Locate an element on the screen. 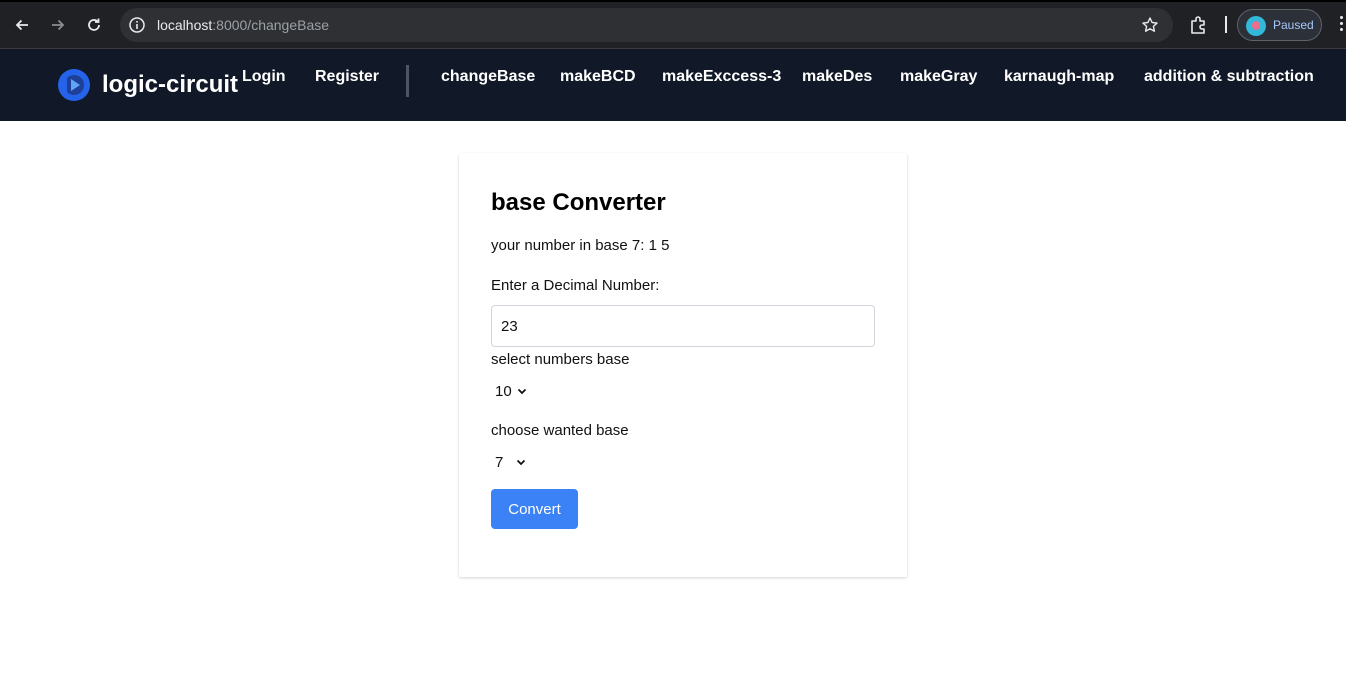 This screenshot has height=679, width=1346. brand-name: logic-circuit is located at coordinates (170, 84).